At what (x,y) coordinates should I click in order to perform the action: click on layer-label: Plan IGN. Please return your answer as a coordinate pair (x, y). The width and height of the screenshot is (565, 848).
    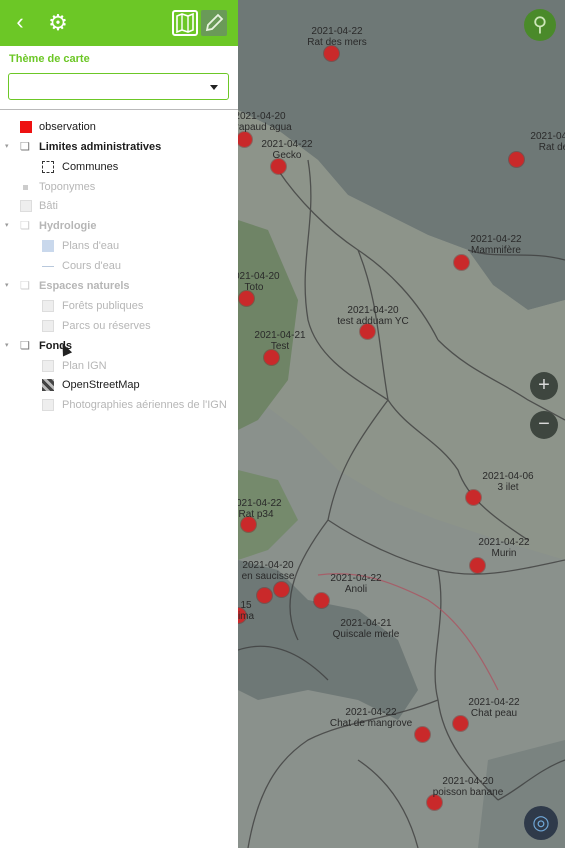
    Looking at the image, I should click on (84, 366).